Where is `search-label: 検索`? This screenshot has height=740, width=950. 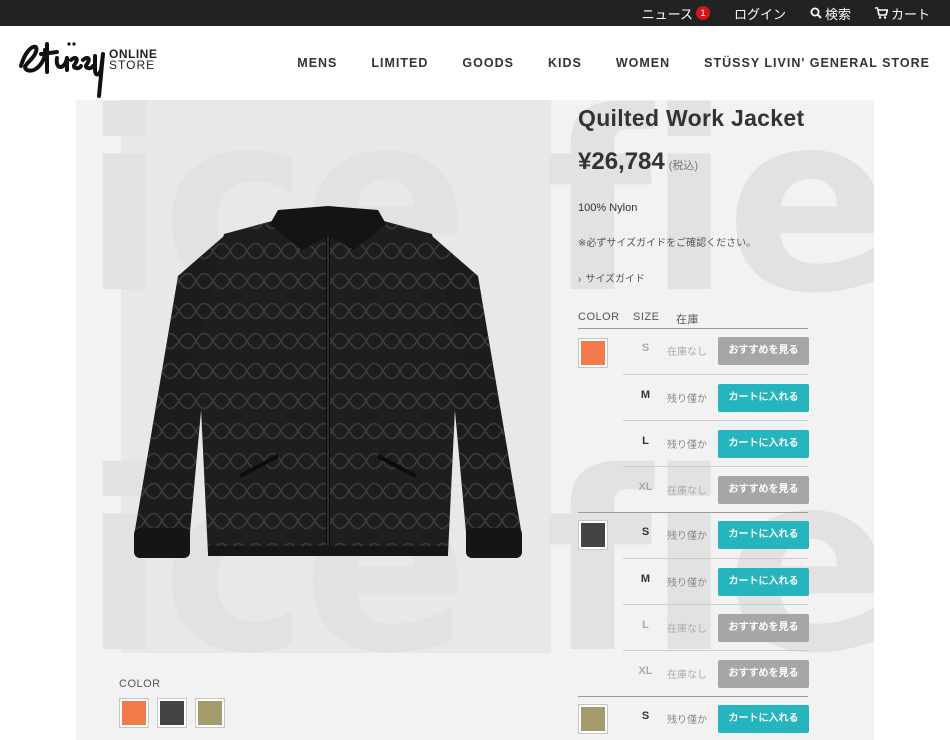
search-label: 検索 is located at coordinates (837, 14).